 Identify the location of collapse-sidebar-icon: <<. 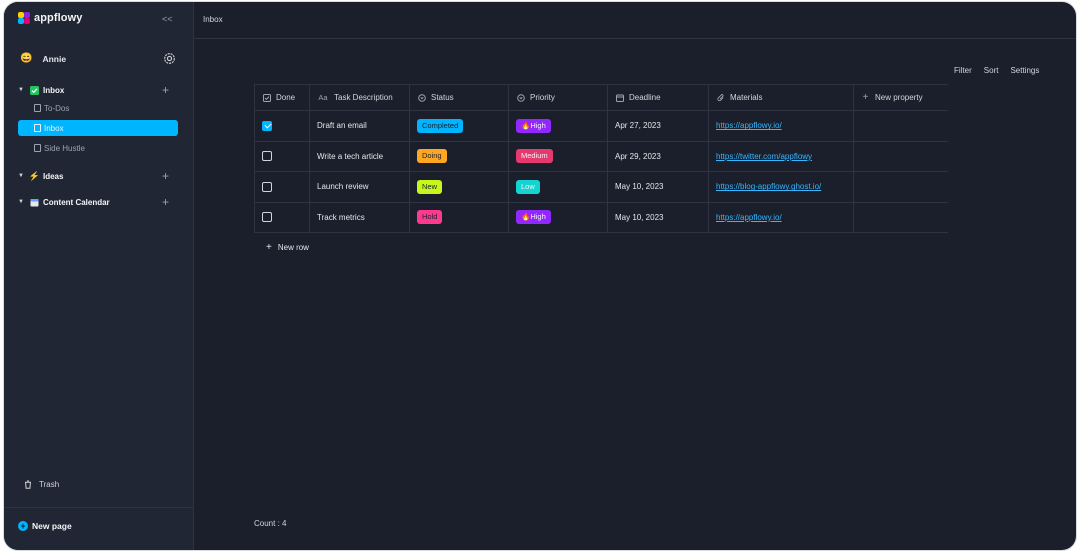
(167, 19).